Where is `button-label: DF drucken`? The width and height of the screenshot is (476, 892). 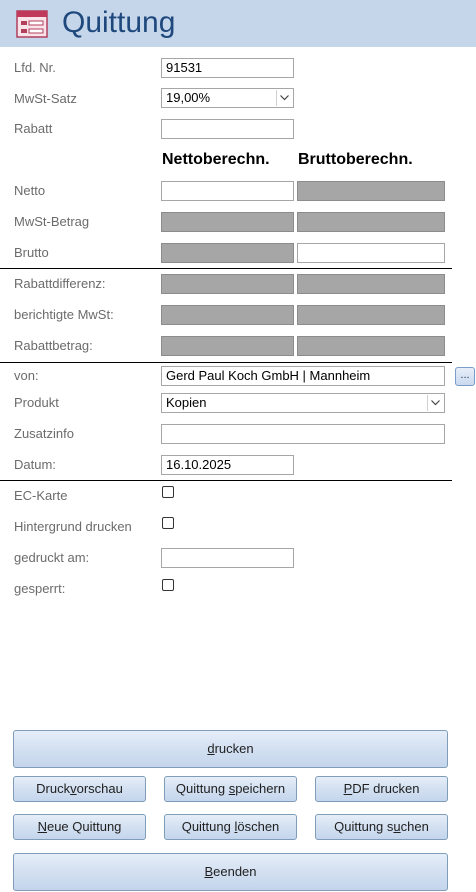 button-label: DF drucken is located at coordinates (386, 788).